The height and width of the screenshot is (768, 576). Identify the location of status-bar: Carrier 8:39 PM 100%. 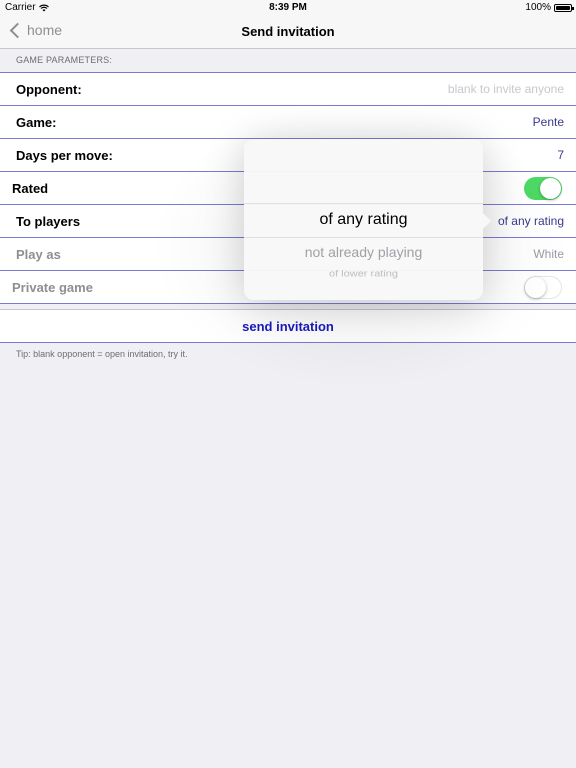
(288, 8).